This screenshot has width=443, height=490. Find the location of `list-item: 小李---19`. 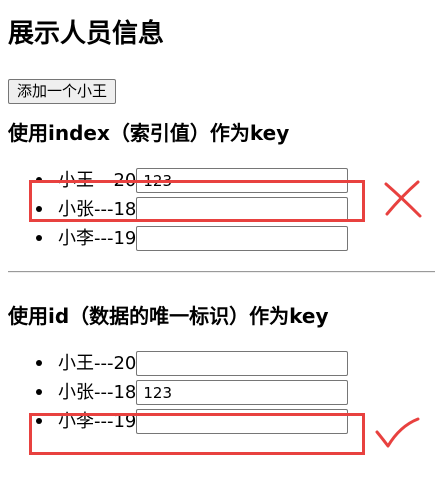

list-item: 小李---19 is located at coordinates (221, 238).